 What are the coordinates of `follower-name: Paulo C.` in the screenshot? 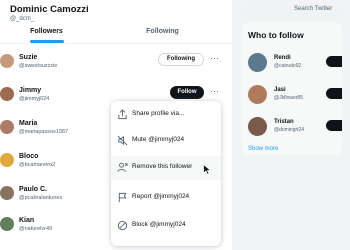 It's located at (33, 189).